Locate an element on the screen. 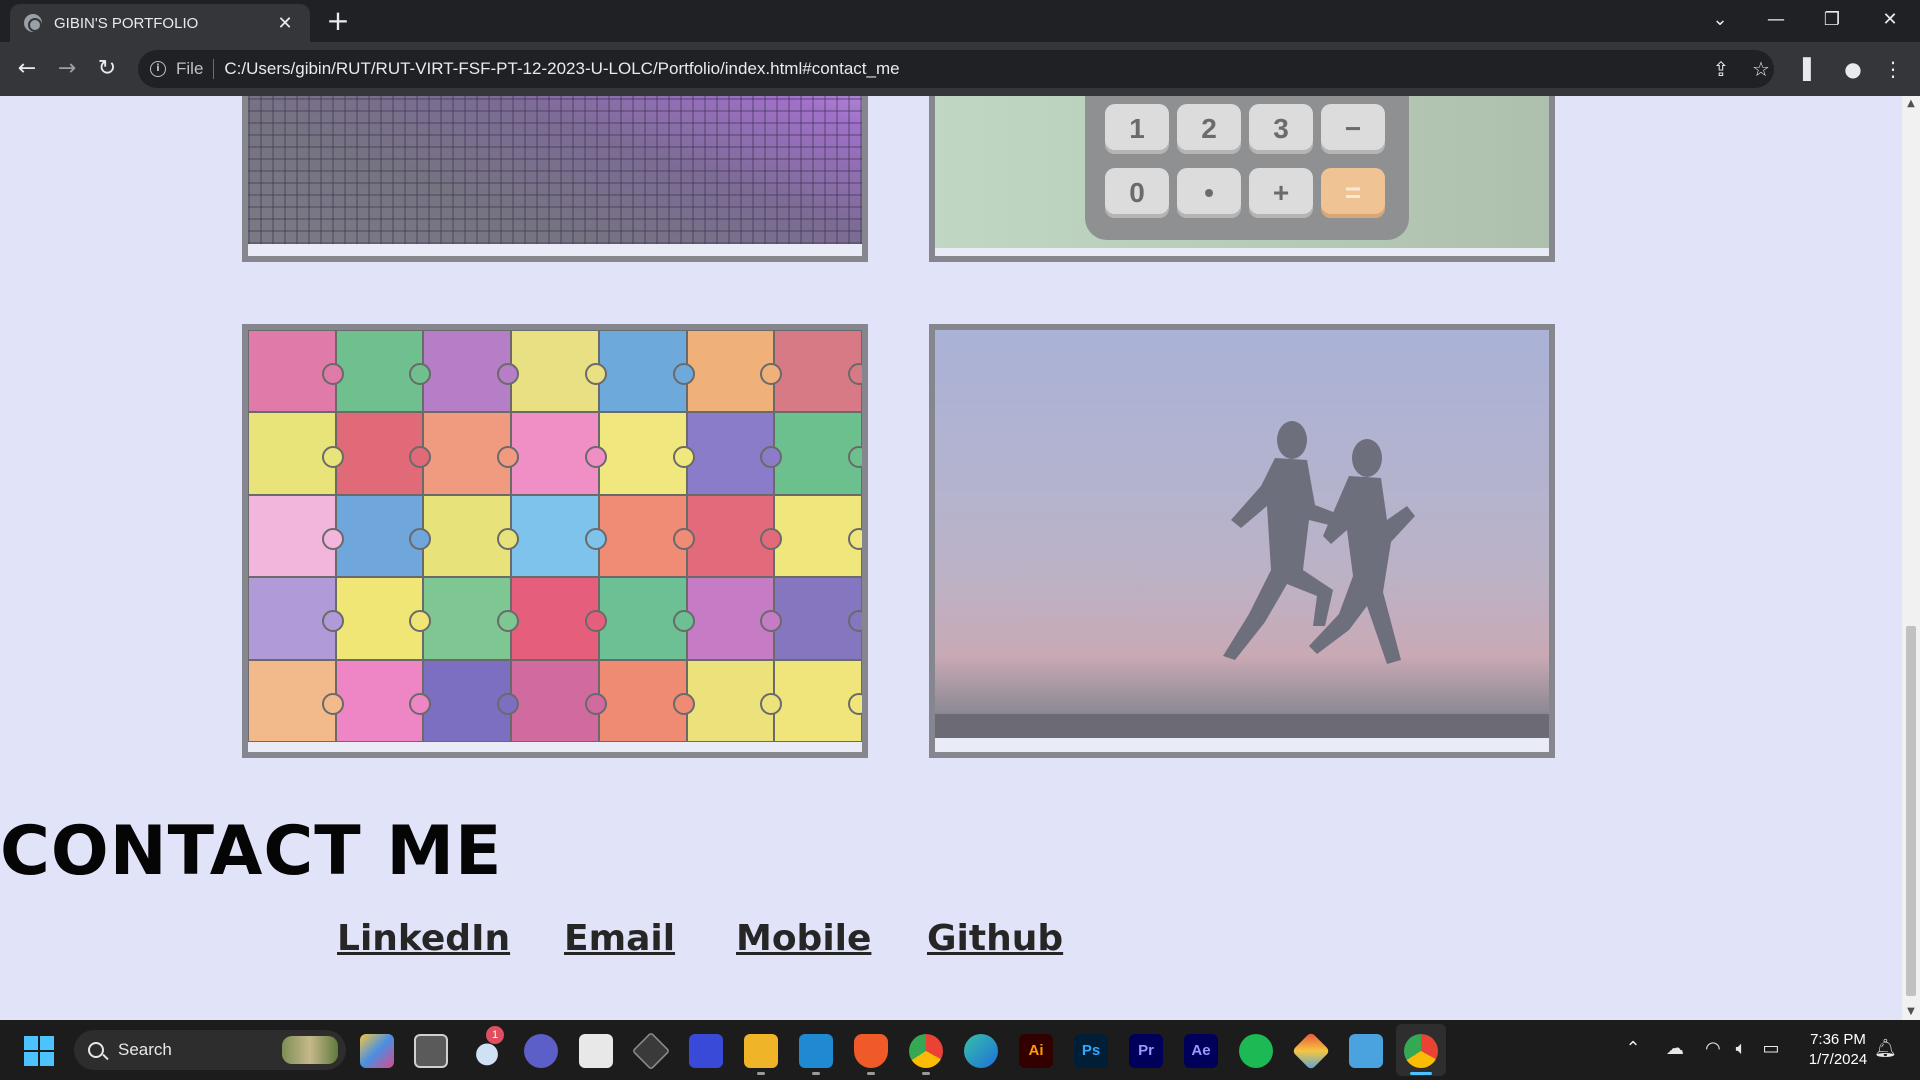  microsoft-store-icon is located at coordinates (596, 1051).